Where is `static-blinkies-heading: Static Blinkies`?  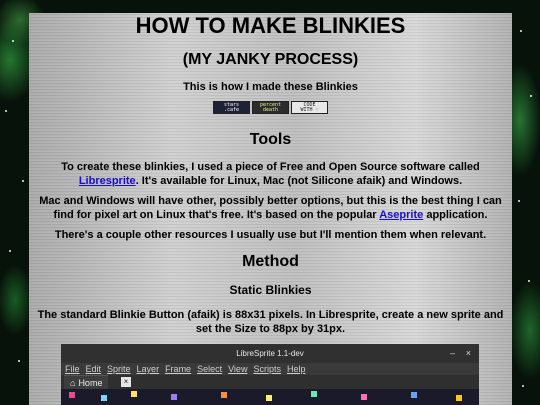
static-blinkies-heading: Static Blinkies is located at coordinates (270, 290).